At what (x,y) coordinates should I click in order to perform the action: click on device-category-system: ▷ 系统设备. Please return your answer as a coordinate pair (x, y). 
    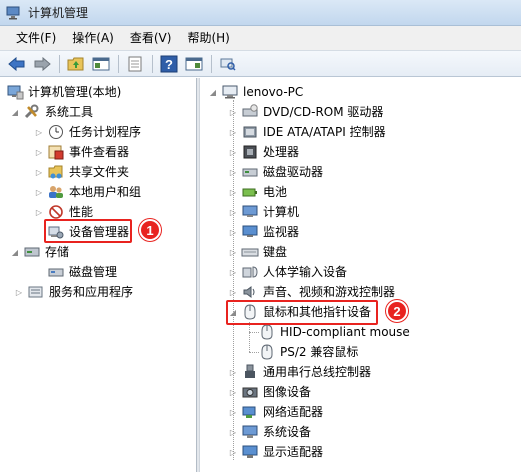
    Looking at the image, I should click on (269, 432).